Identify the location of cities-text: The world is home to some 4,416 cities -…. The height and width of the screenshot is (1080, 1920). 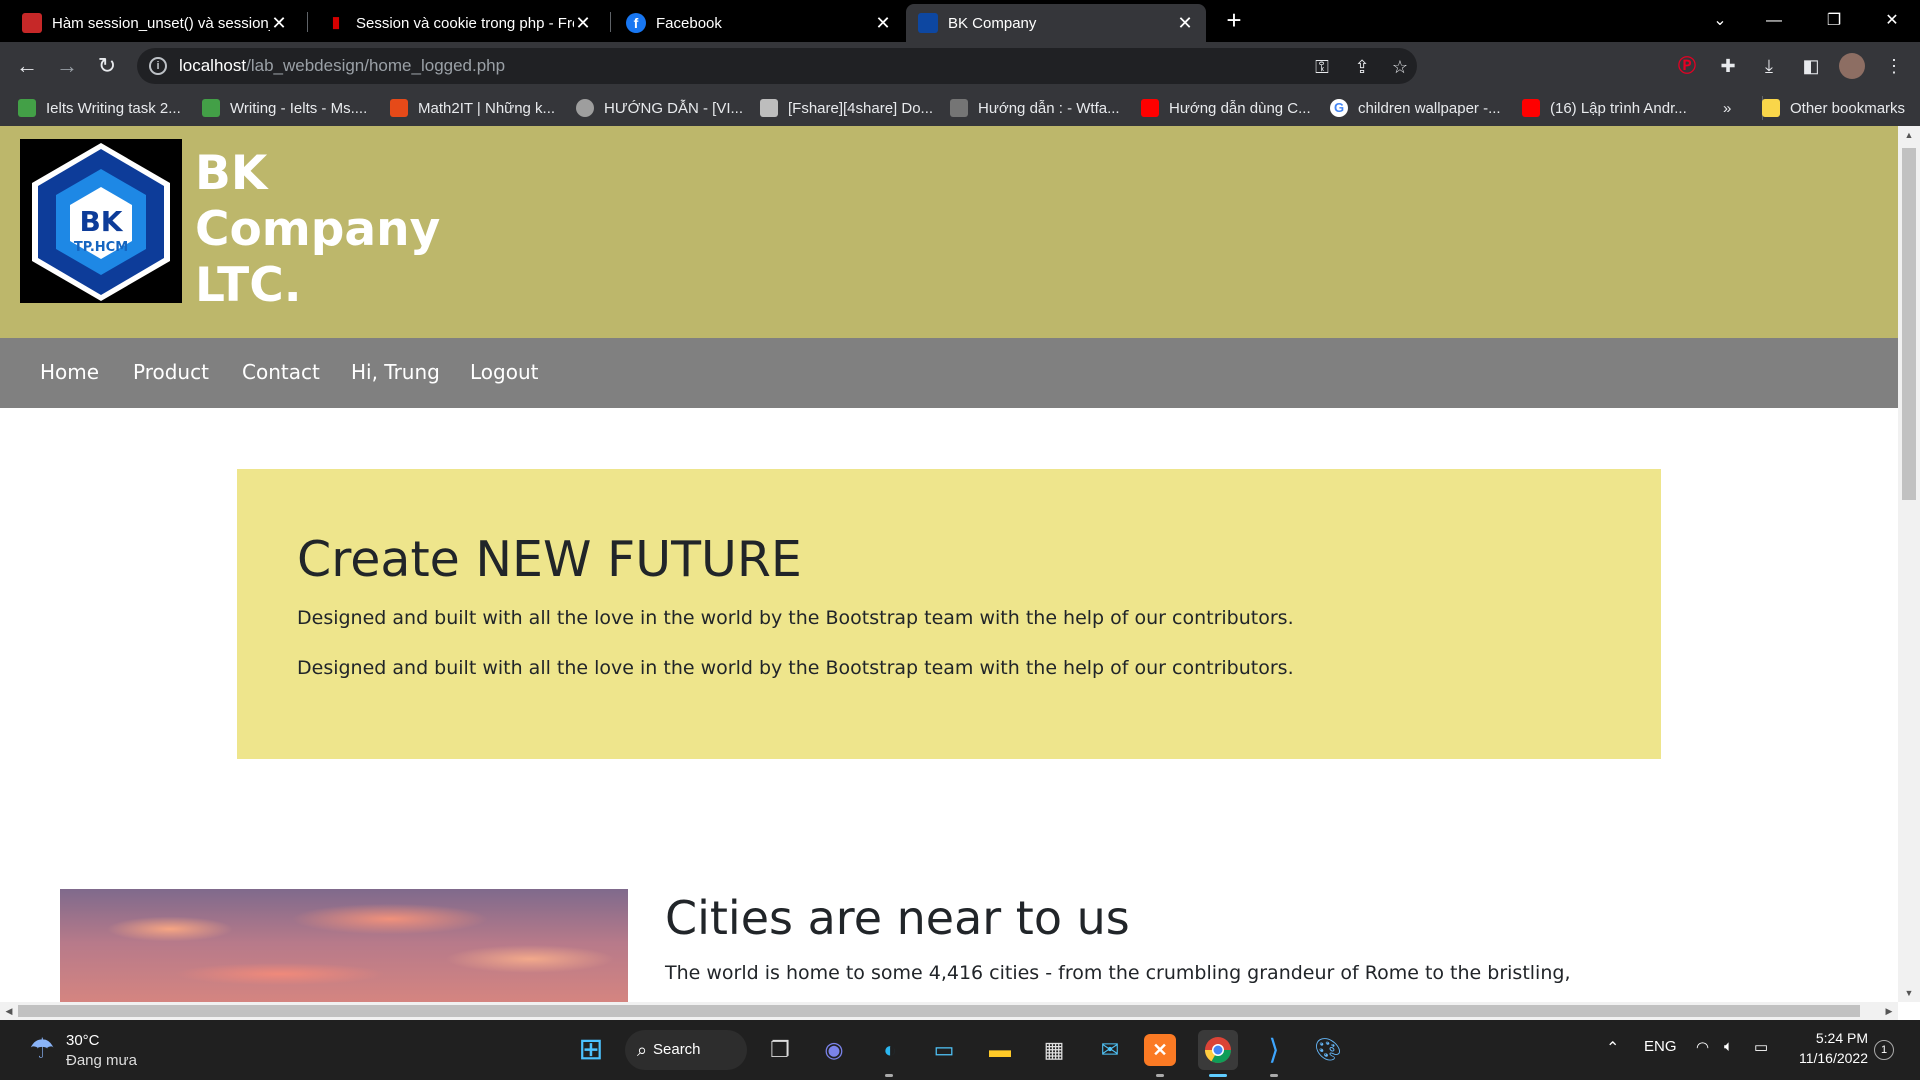
(1118, 973).